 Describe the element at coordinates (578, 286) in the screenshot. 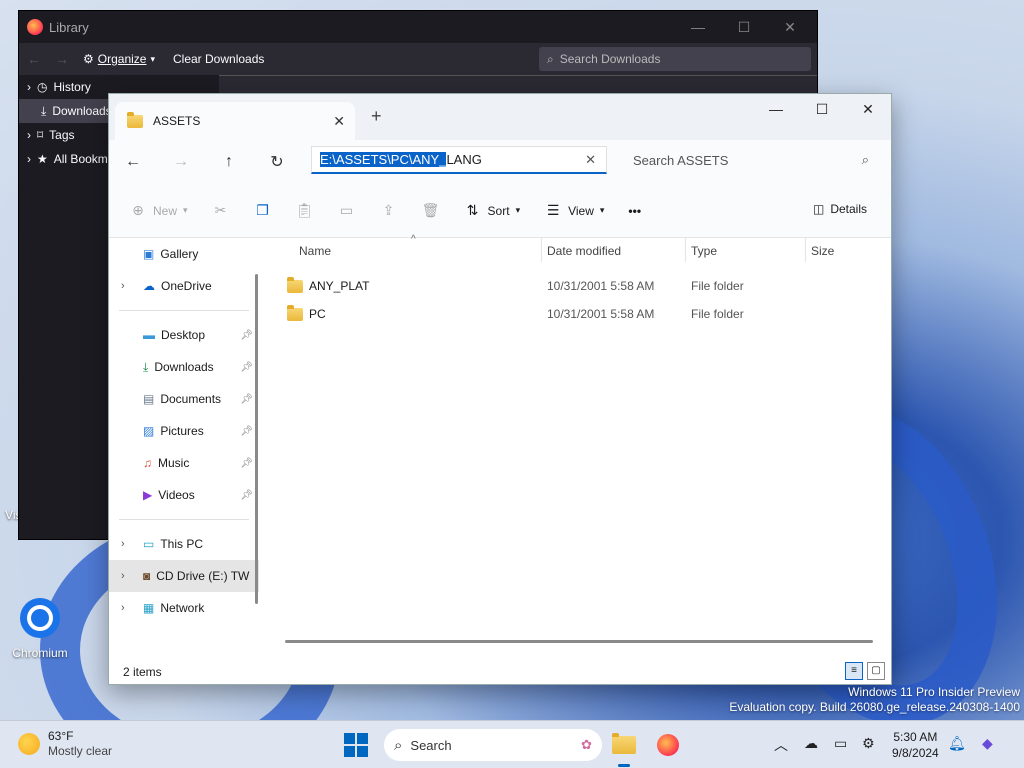

I see `file-row: ANY_PLAT 10/31/2001 5:58 AM File folder` at that location.